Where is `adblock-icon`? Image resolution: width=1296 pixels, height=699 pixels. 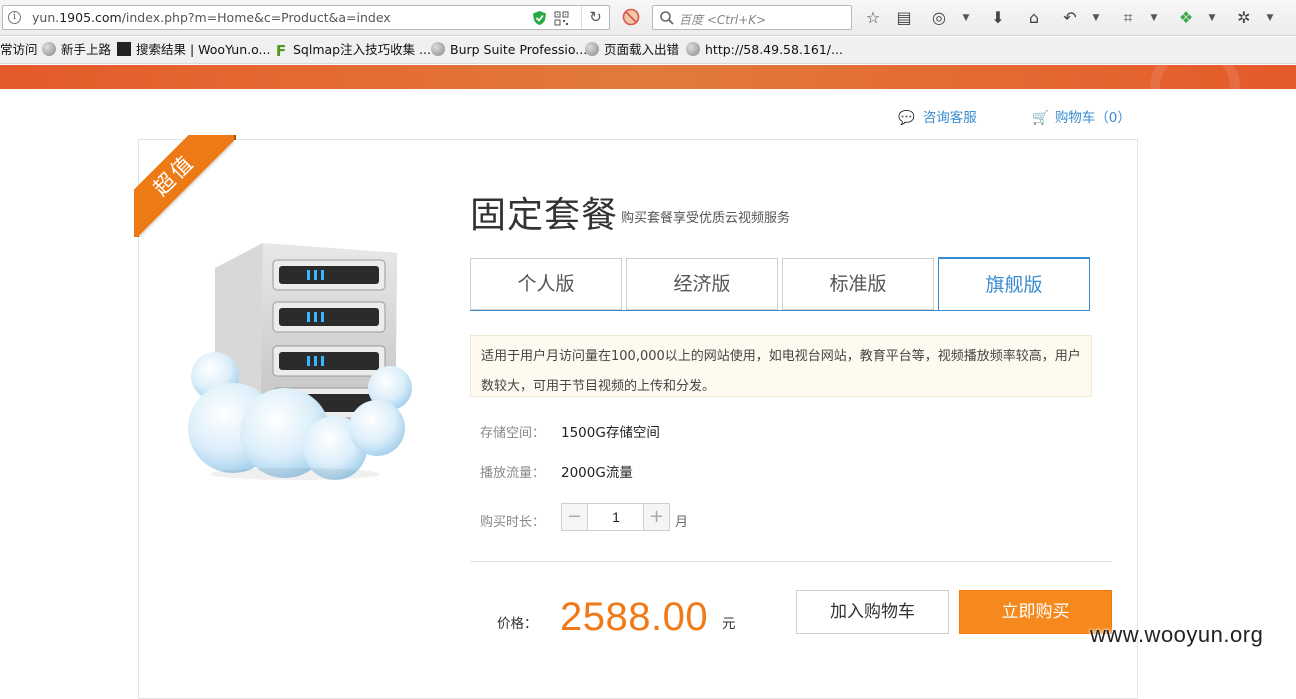 adblock-icon is located at coordinates (631, 17).